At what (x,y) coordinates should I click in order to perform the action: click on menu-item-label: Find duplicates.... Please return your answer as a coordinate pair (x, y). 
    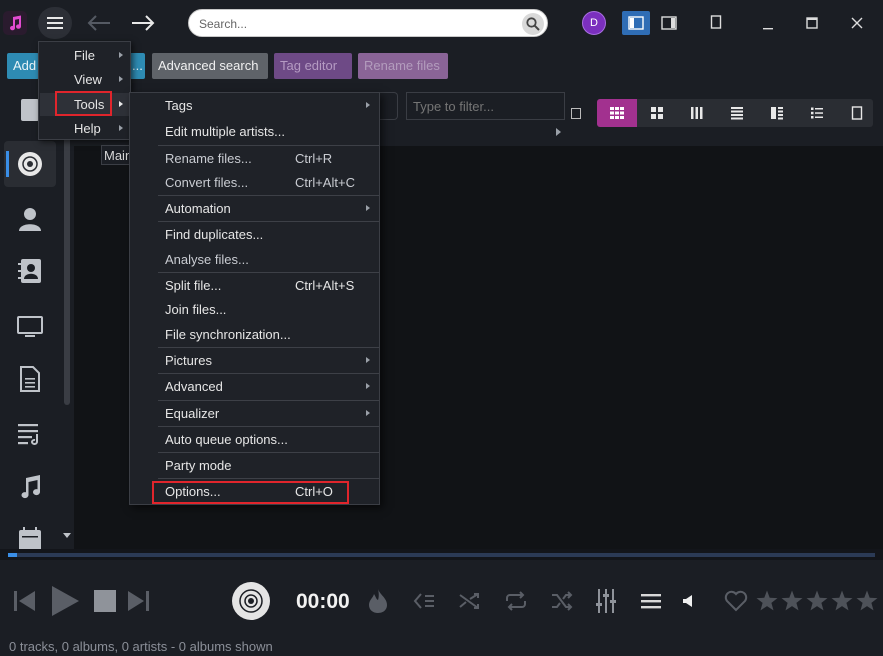
    Looking at the image, I should click on (214, 234).